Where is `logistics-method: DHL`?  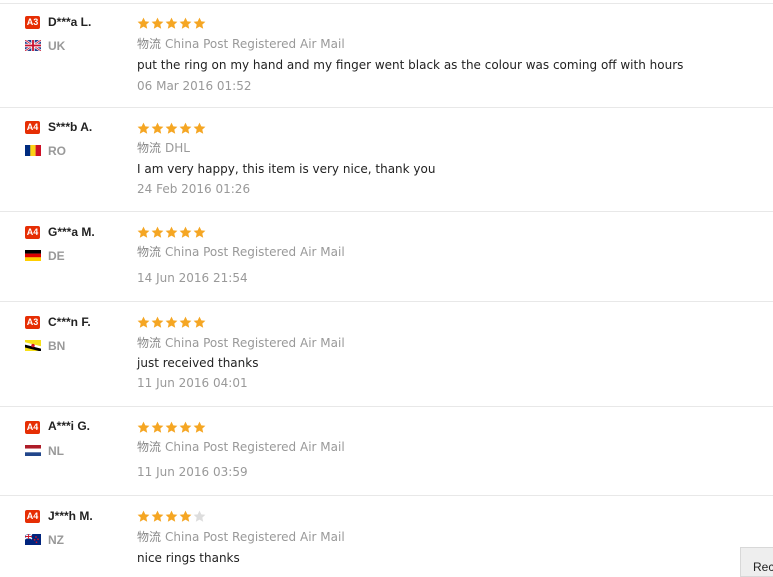
logistics-method: DHL is located at coordinates (177, 148).